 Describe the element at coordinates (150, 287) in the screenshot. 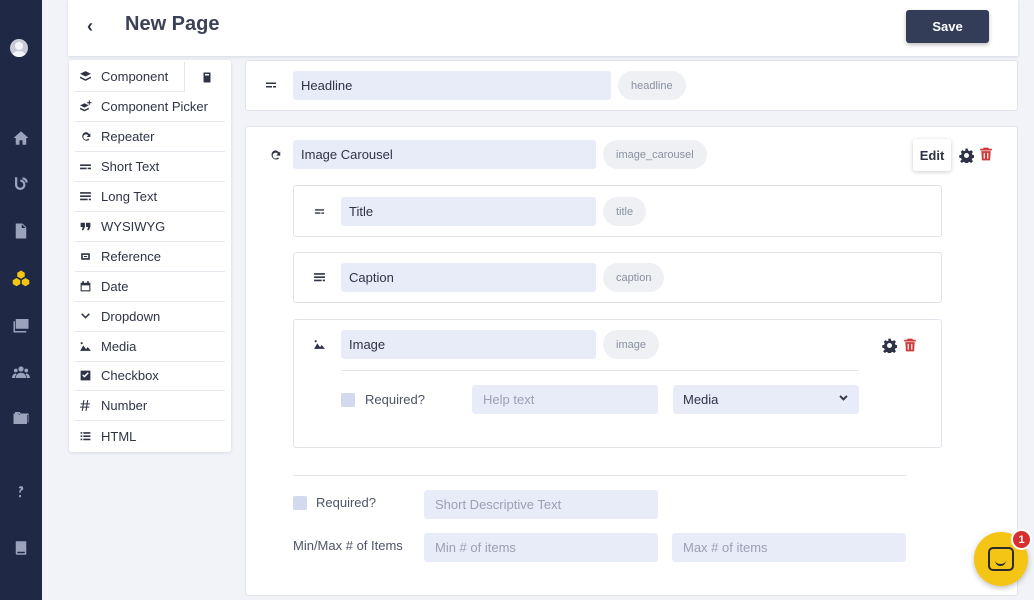

I see `palette-item-date: Date` at that location.